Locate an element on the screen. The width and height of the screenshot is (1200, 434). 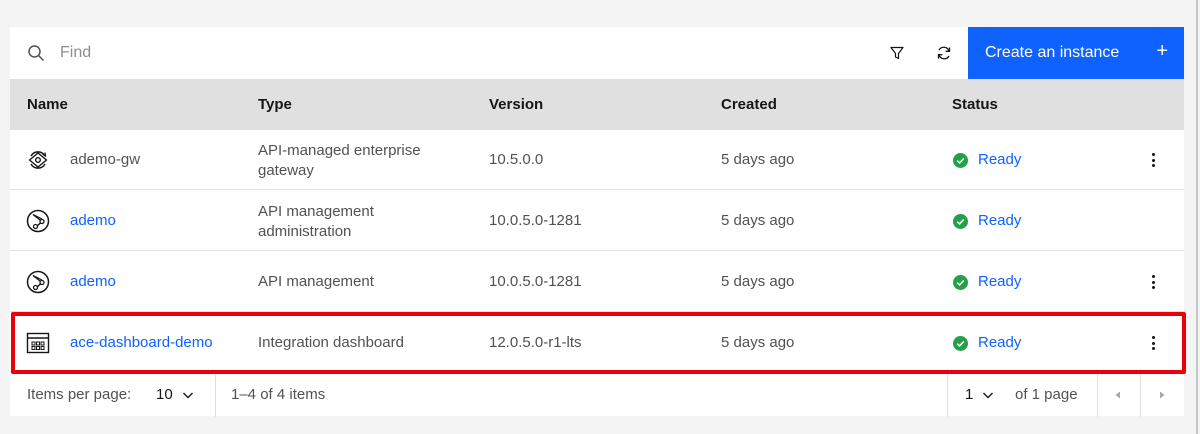
items-range-text: 1–4 of 4 items is located at coordinates (278, 394).